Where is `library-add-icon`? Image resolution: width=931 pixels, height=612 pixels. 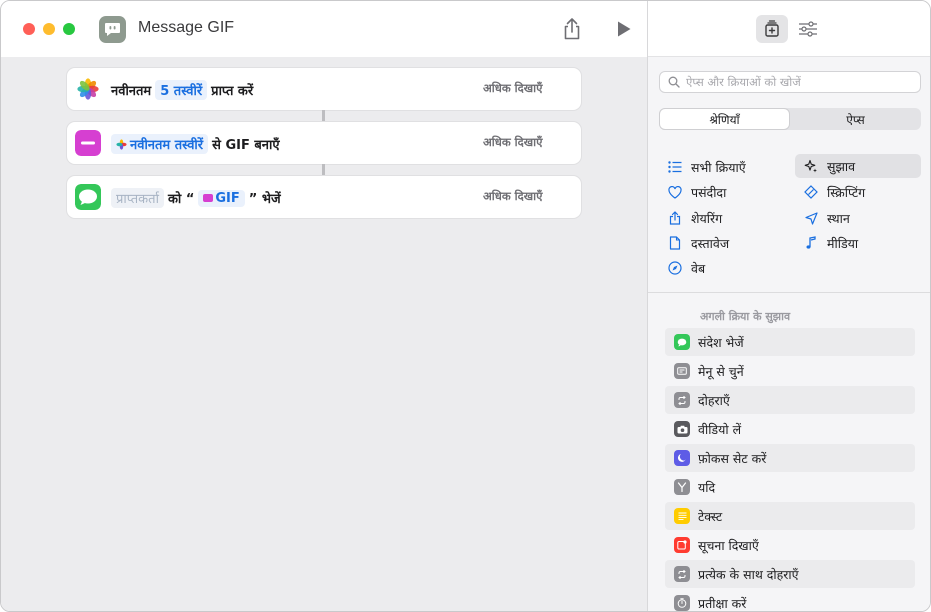
library-add-icon is located at coordinates (772, 28).